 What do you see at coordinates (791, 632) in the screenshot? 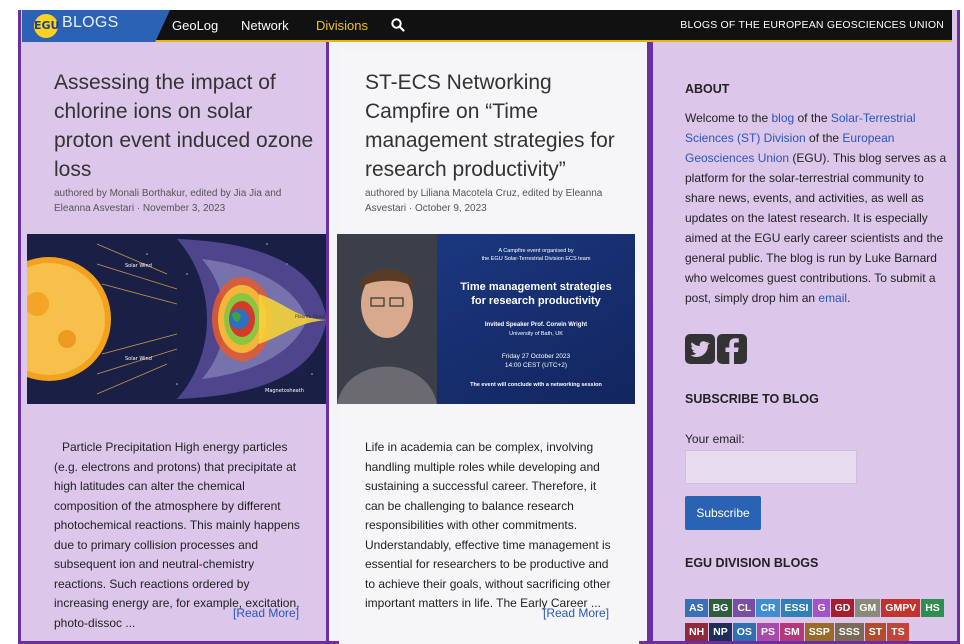
I see `division-badge-sm: SM` at bounding box center [791, 632].